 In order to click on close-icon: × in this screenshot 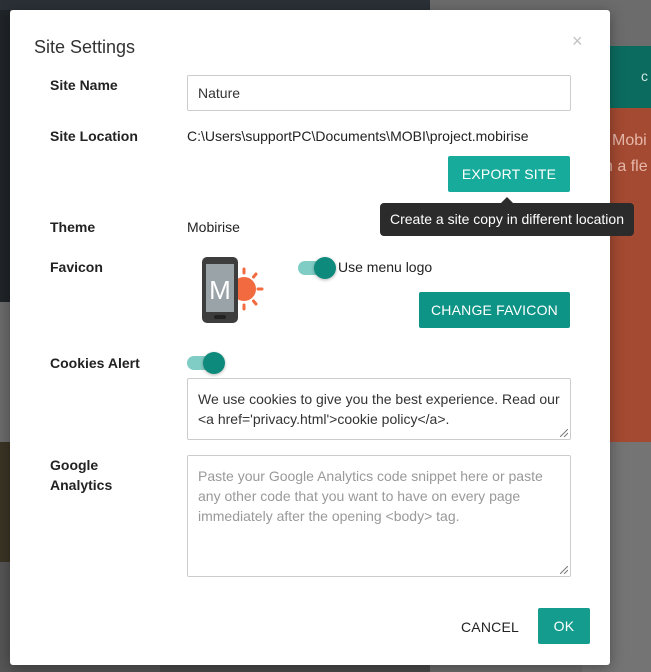, I will do `click(577, 41)`.